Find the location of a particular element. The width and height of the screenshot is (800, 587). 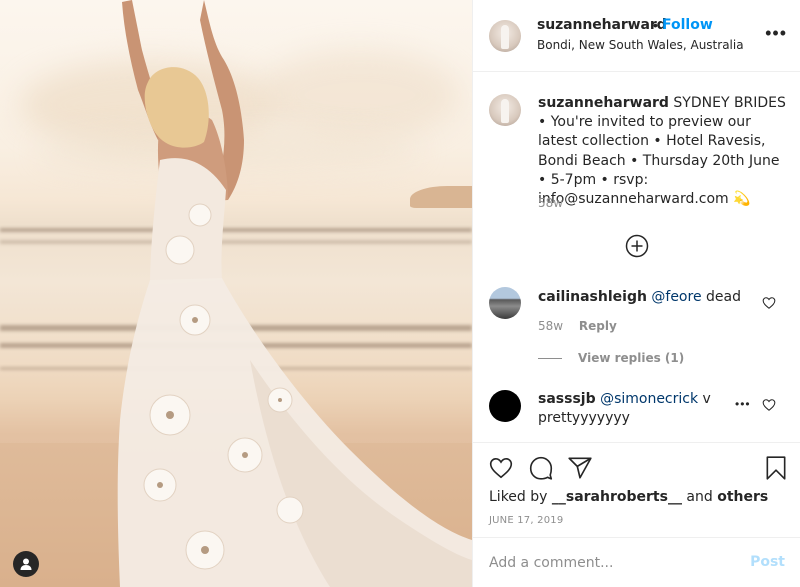

author-avatar is located at coordinates (505, 36).